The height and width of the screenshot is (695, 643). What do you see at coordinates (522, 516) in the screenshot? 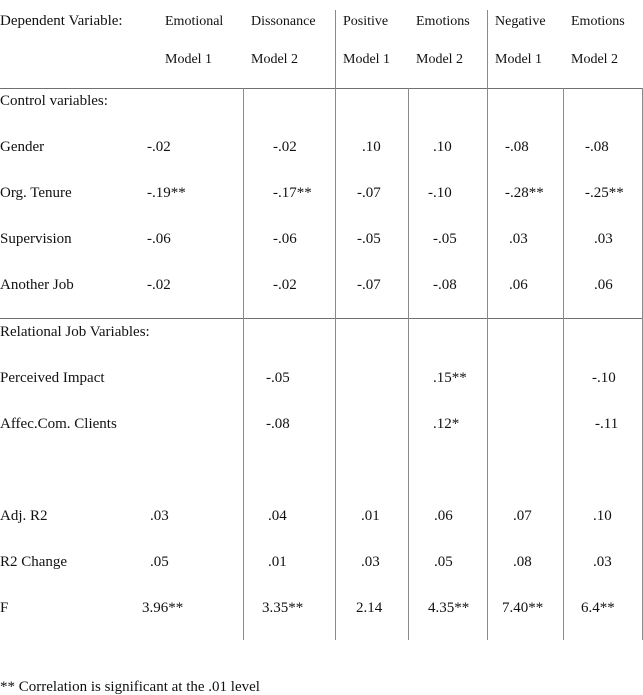
I see `cell-adj-r2-ne-m1: .07` at bounding box center [522, 516].